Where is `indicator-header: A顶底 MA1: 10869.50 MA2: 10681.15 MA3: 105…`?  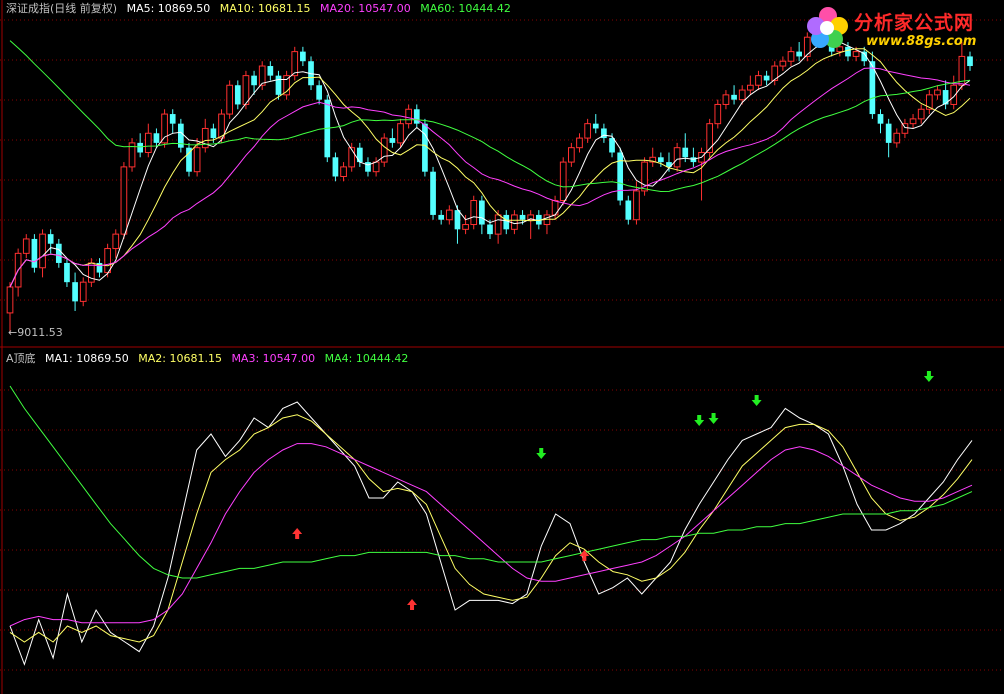 indicator-header: A顶底 MA1: 10869.50 MA2: 10681.15 MA3: 105… is located at coordinates (210, 358).